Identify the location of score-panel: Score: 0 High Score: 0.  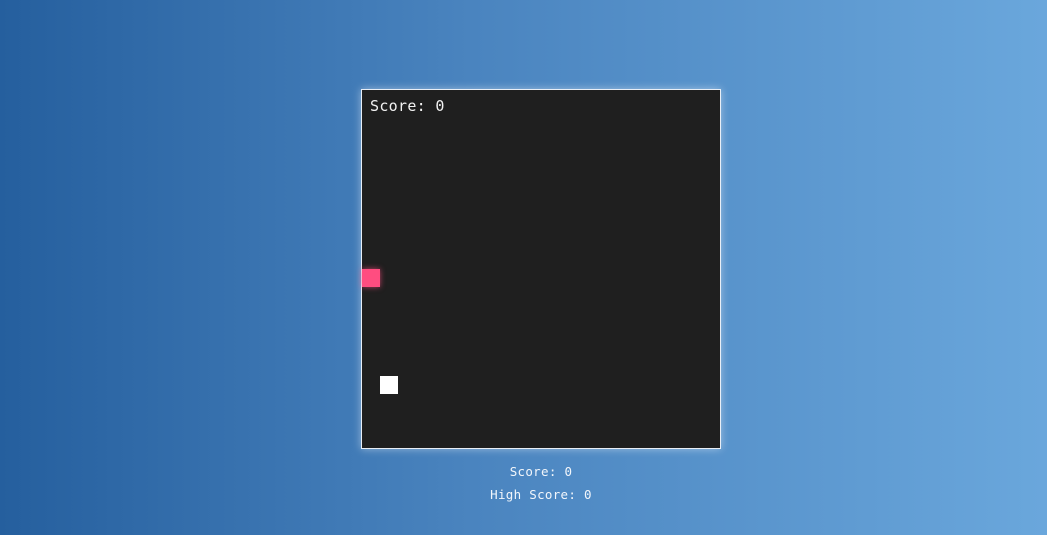
(541, 483).